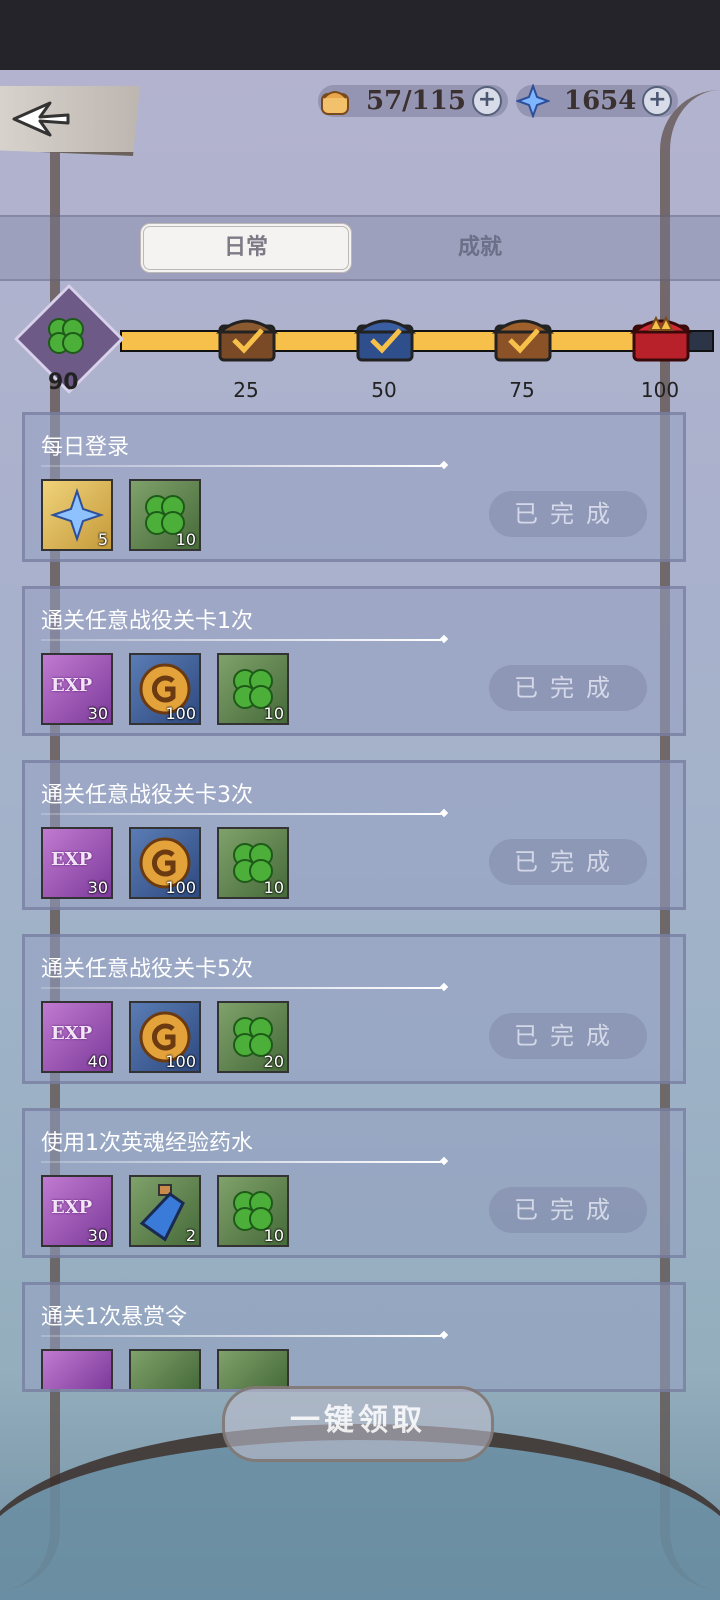 The height and width of the screenshot is (1600, 720). What do you see at coordinates (522, 390) in the screenshot?
I see `milestone-label: 75` at bounding box center [522, 390].